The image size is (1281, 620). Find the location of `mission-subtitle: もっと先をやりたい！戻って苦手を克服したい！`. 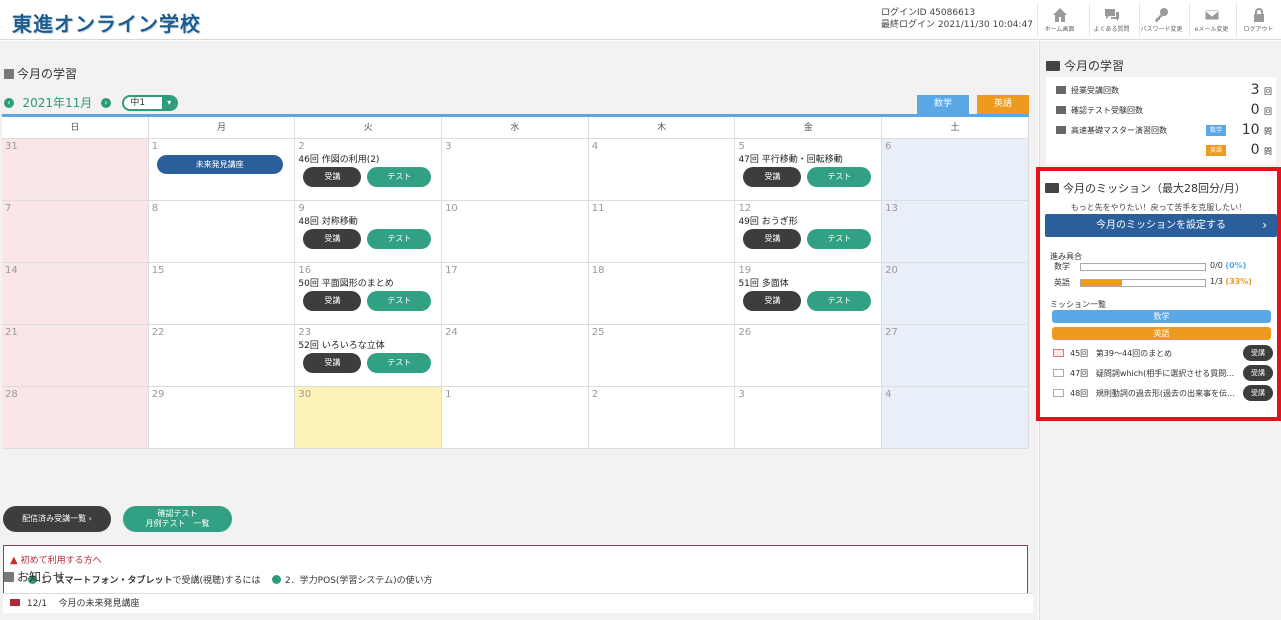

mission-subtitle: もっと先をやりたい！戻って苦手を克服したい！ is located at coordinates (1158, 207).